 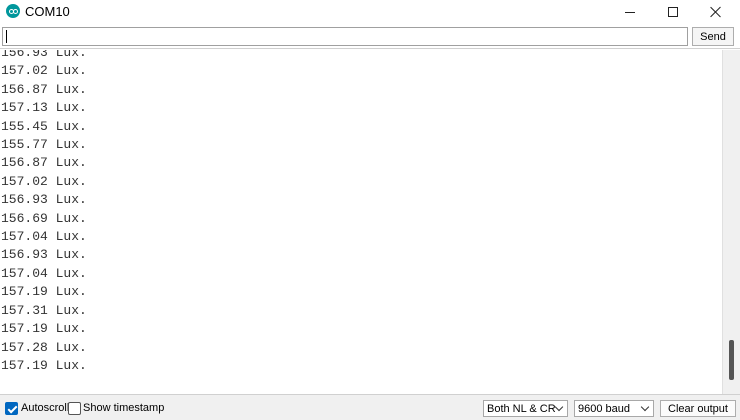 What do you see at coordinates (370, 12) in the screenshot?
I see `title-bar: COM10` at bounding box center [370, 12].